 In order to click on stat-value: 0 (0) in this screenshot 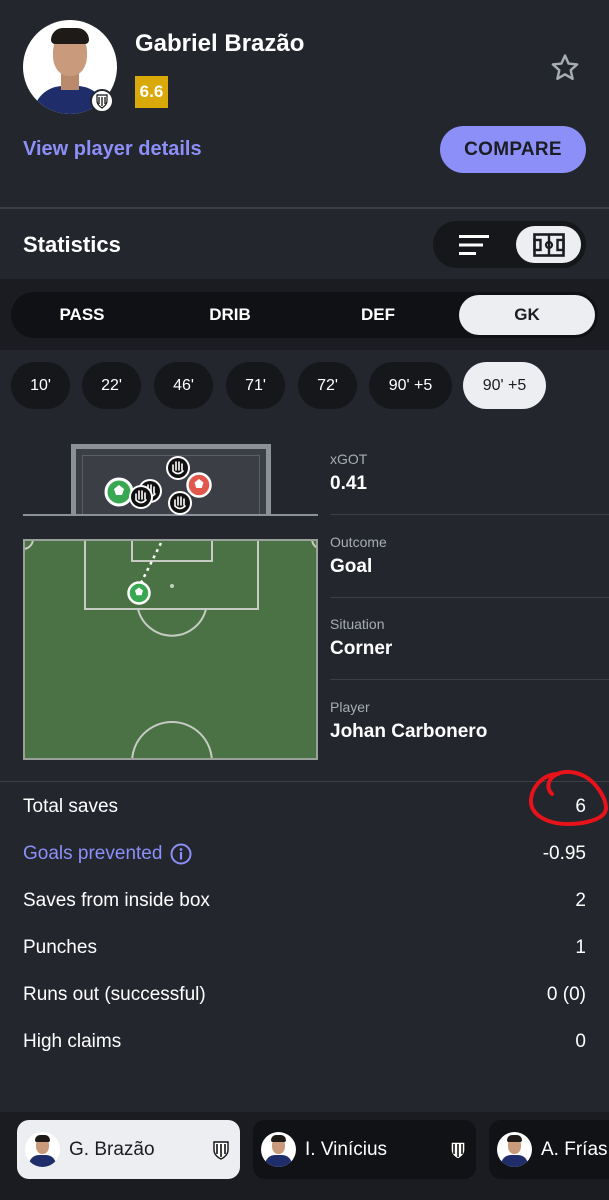, I will do `click(566, 994)`.